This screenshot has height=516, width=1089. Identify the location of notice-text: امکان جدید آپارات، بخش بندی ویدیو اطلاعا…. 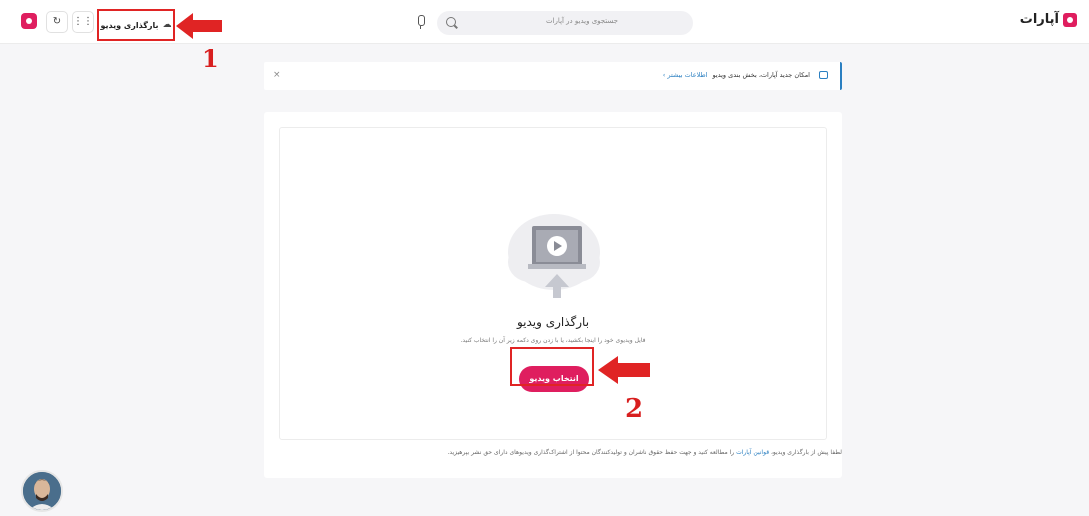
(736, 75).